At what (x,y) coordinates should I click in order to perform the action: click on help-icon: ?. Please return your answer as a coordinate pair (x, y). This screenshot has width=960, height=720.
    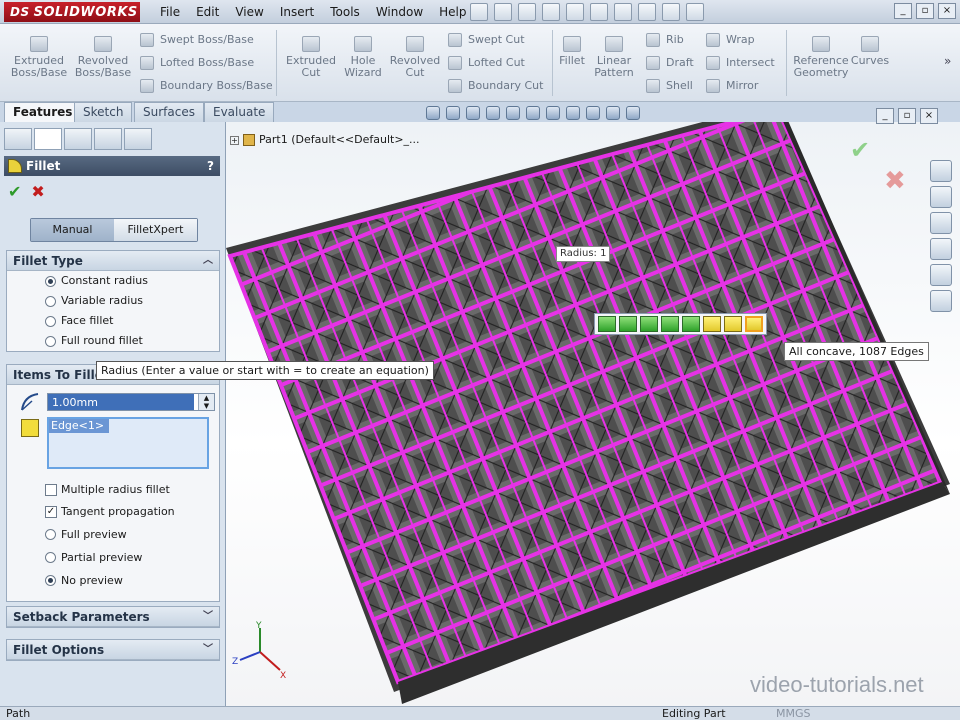
    Looking at the image, I should click on (210, 166).